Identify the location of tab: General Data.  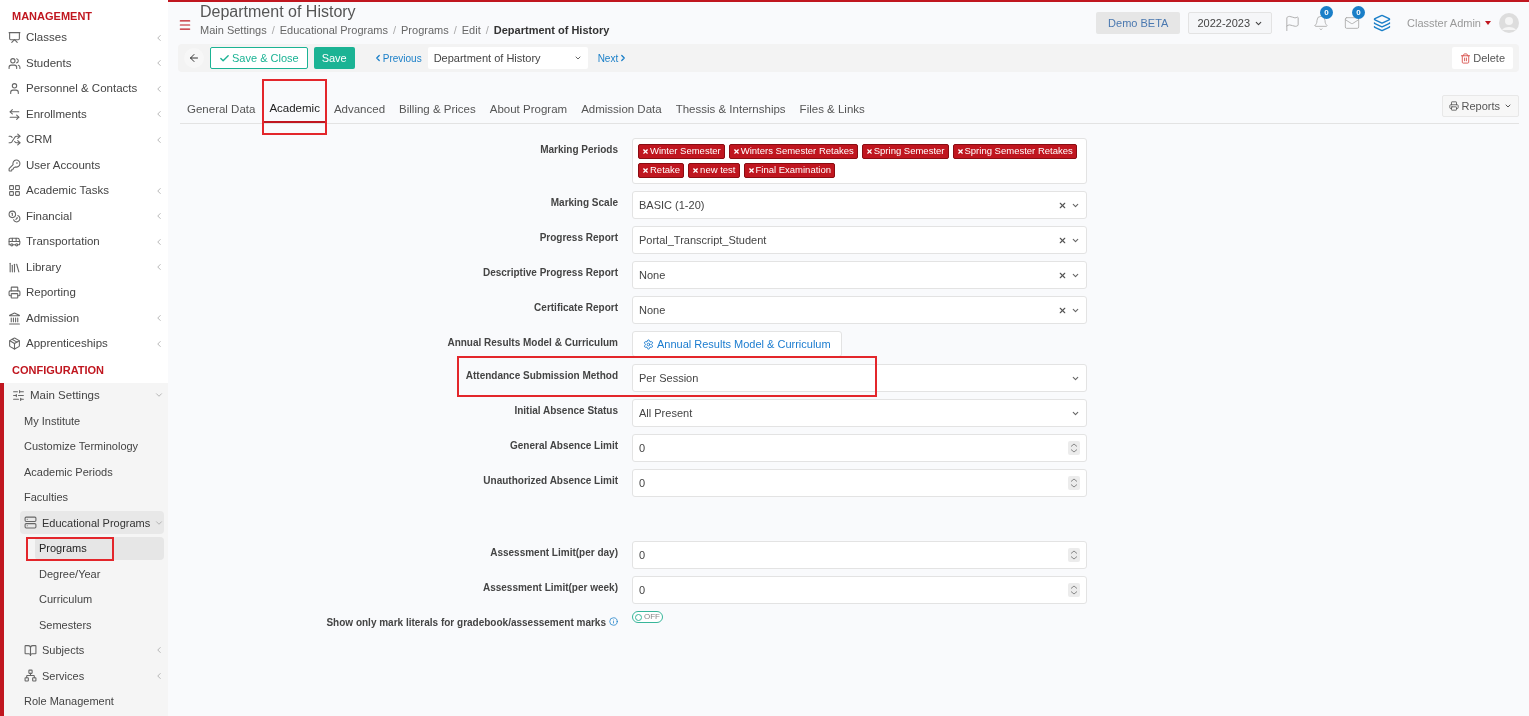
(221, 110).